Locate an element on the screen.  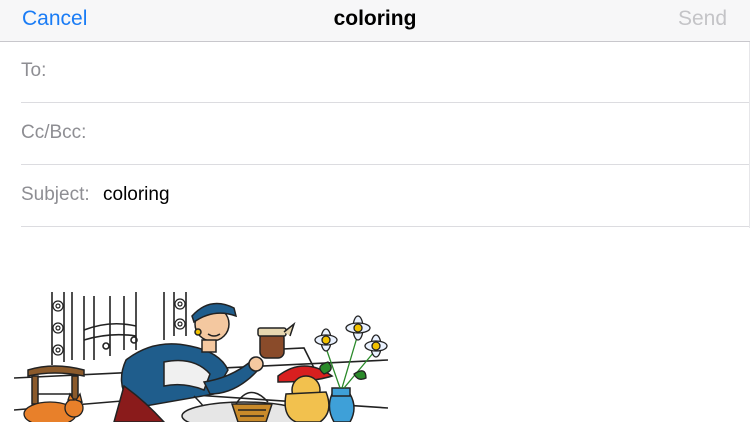
compose-title: coloring is located at coordinates (375, 18).